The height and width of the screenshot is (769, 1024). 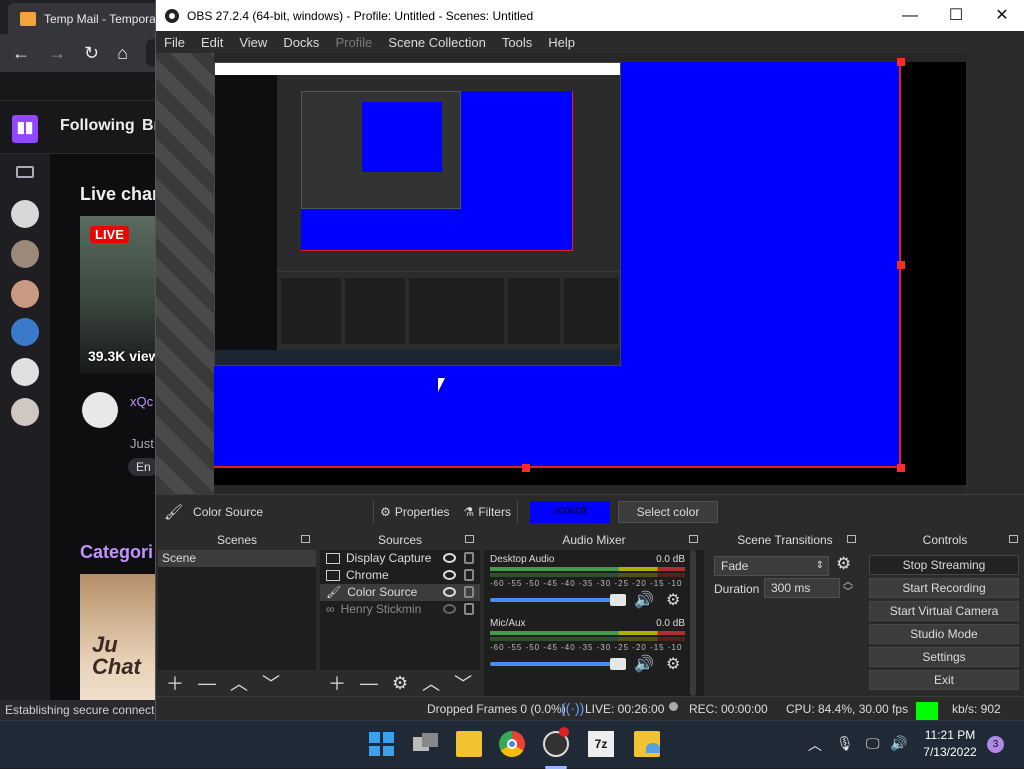 What do you see at coordinates (25, 172) in the screenshot?
I see `camera-icon` at bounding box center [25, 172].